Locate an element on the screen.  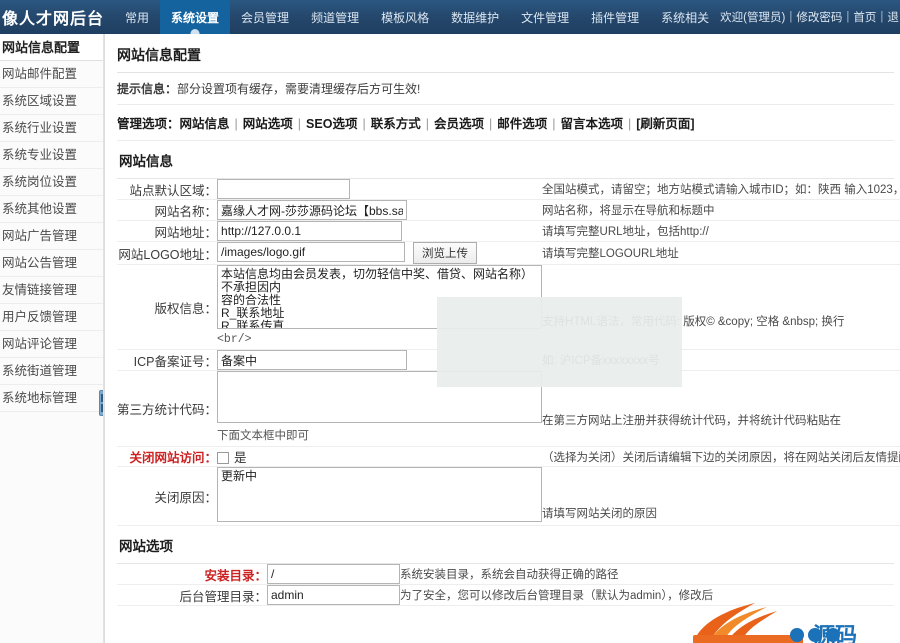
site-info-row-2: 网站地址： 请填写完整URL地址，包括http:// is located at coordinates (508, 231).